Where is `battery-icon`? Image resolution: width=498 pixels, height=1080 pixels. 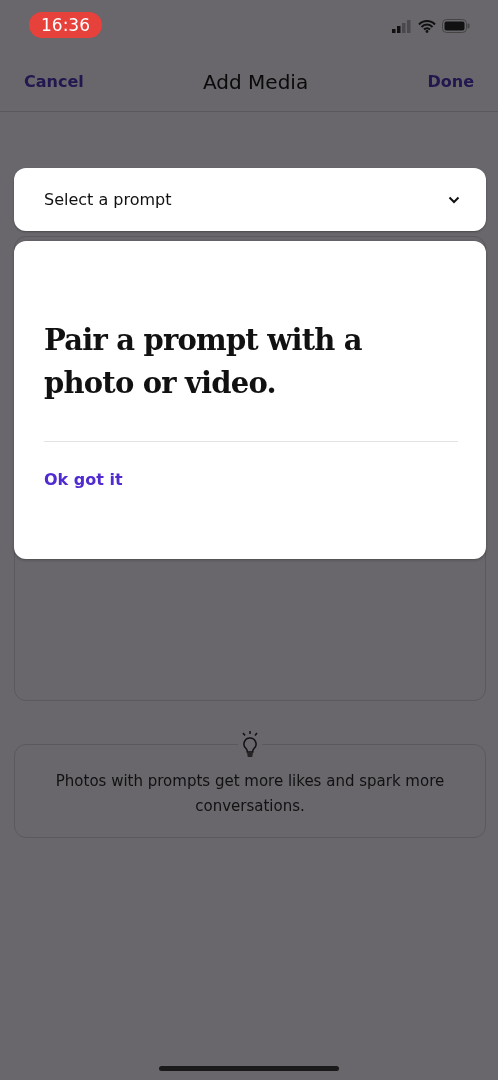
battery-icon is located at coordinates (456, 26).